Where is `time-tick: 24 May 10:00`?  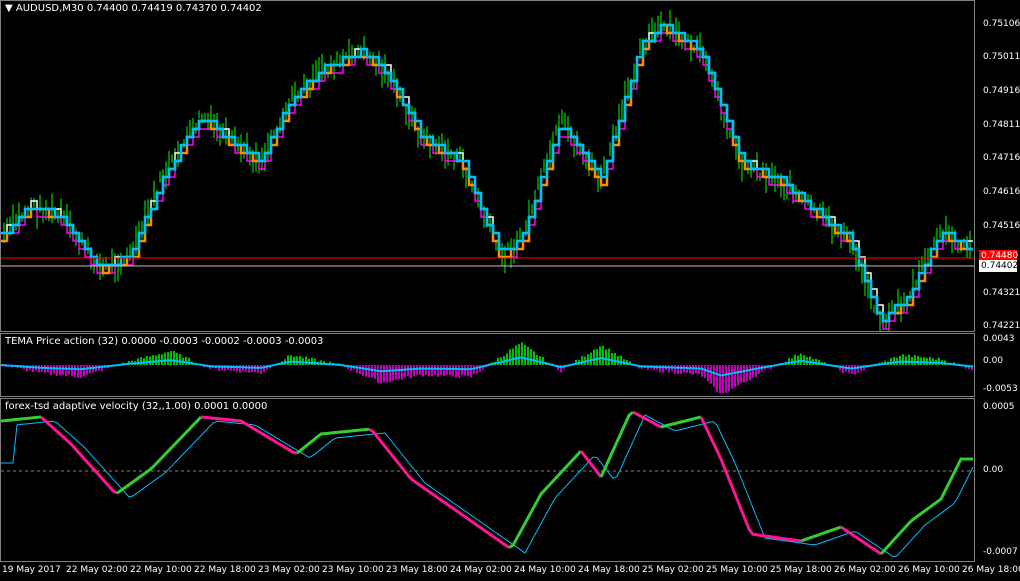 time-tick: 24 May 10:00 is located at coordinates (545, 570).